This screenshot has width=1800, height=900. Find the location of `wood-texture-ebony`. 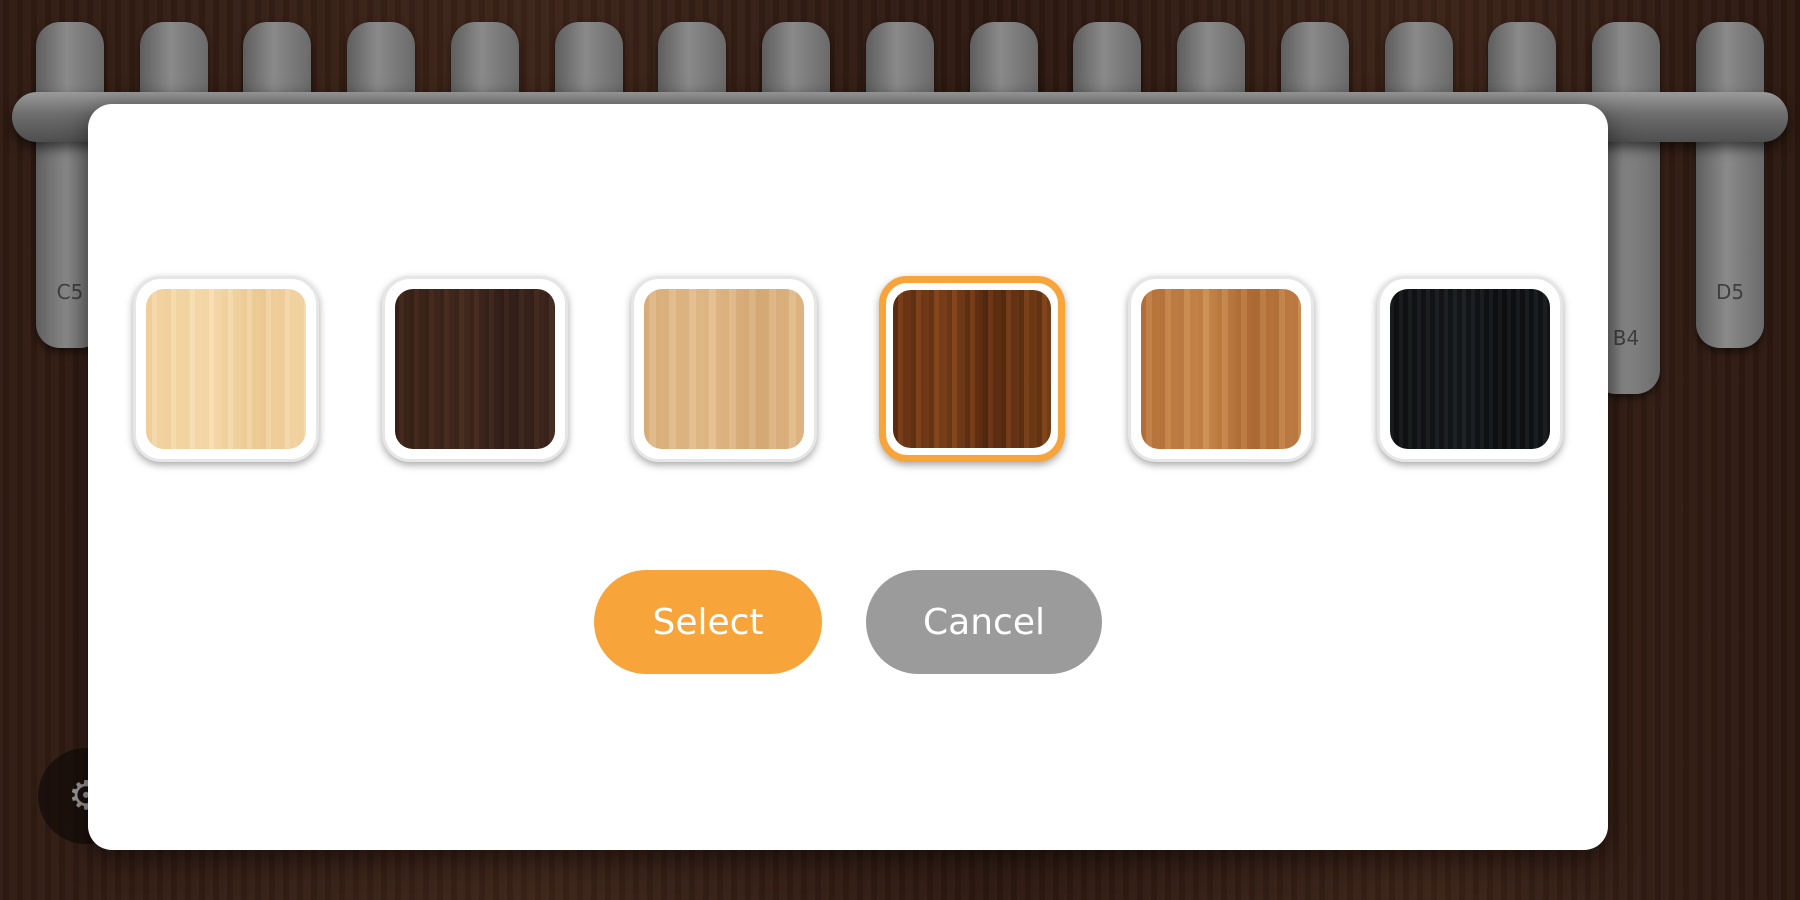

wood-texture-ebony is located at coordinates (1469, 369).